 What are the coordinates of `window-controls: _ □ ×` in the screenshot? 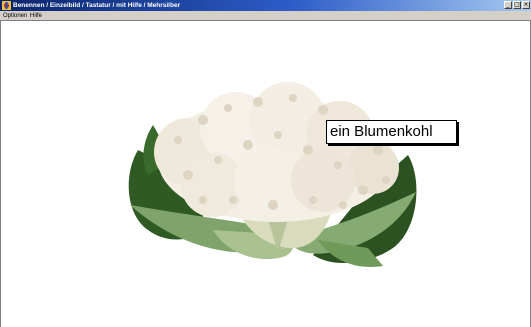 It's located at (517, 5).